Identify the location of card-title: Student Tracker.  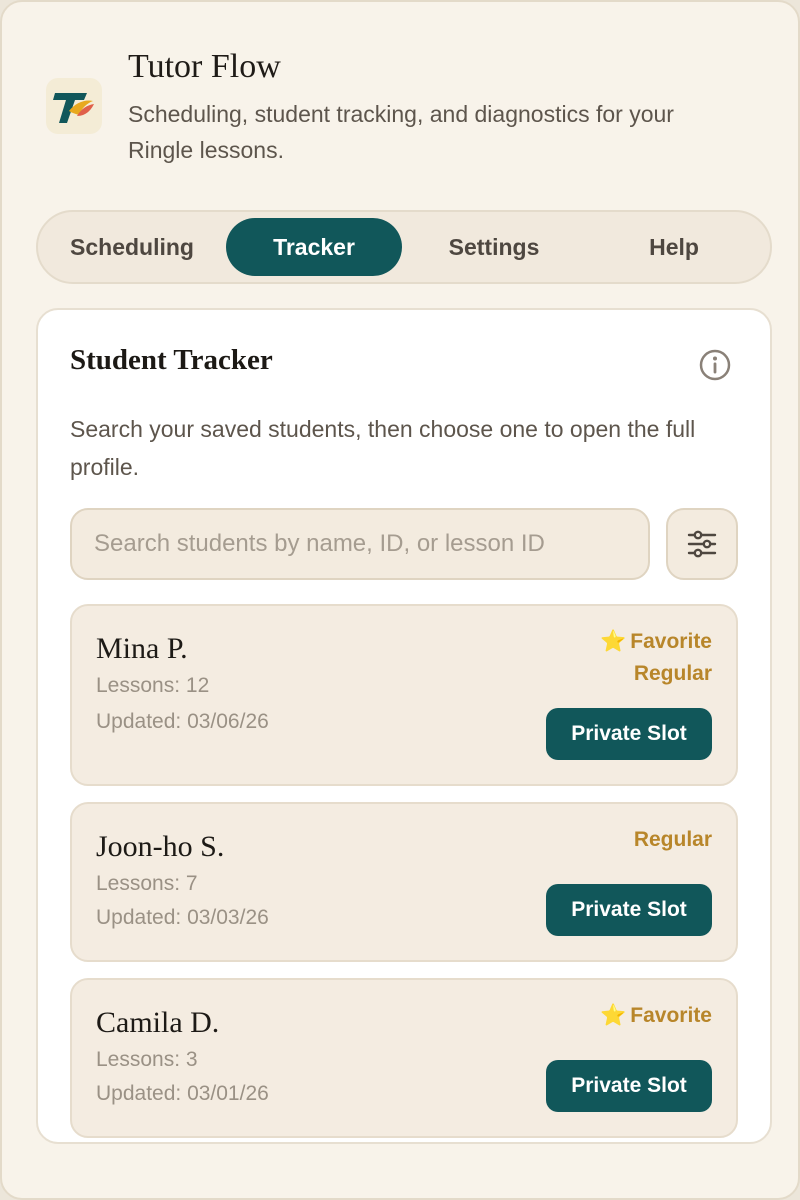
(171, 360).